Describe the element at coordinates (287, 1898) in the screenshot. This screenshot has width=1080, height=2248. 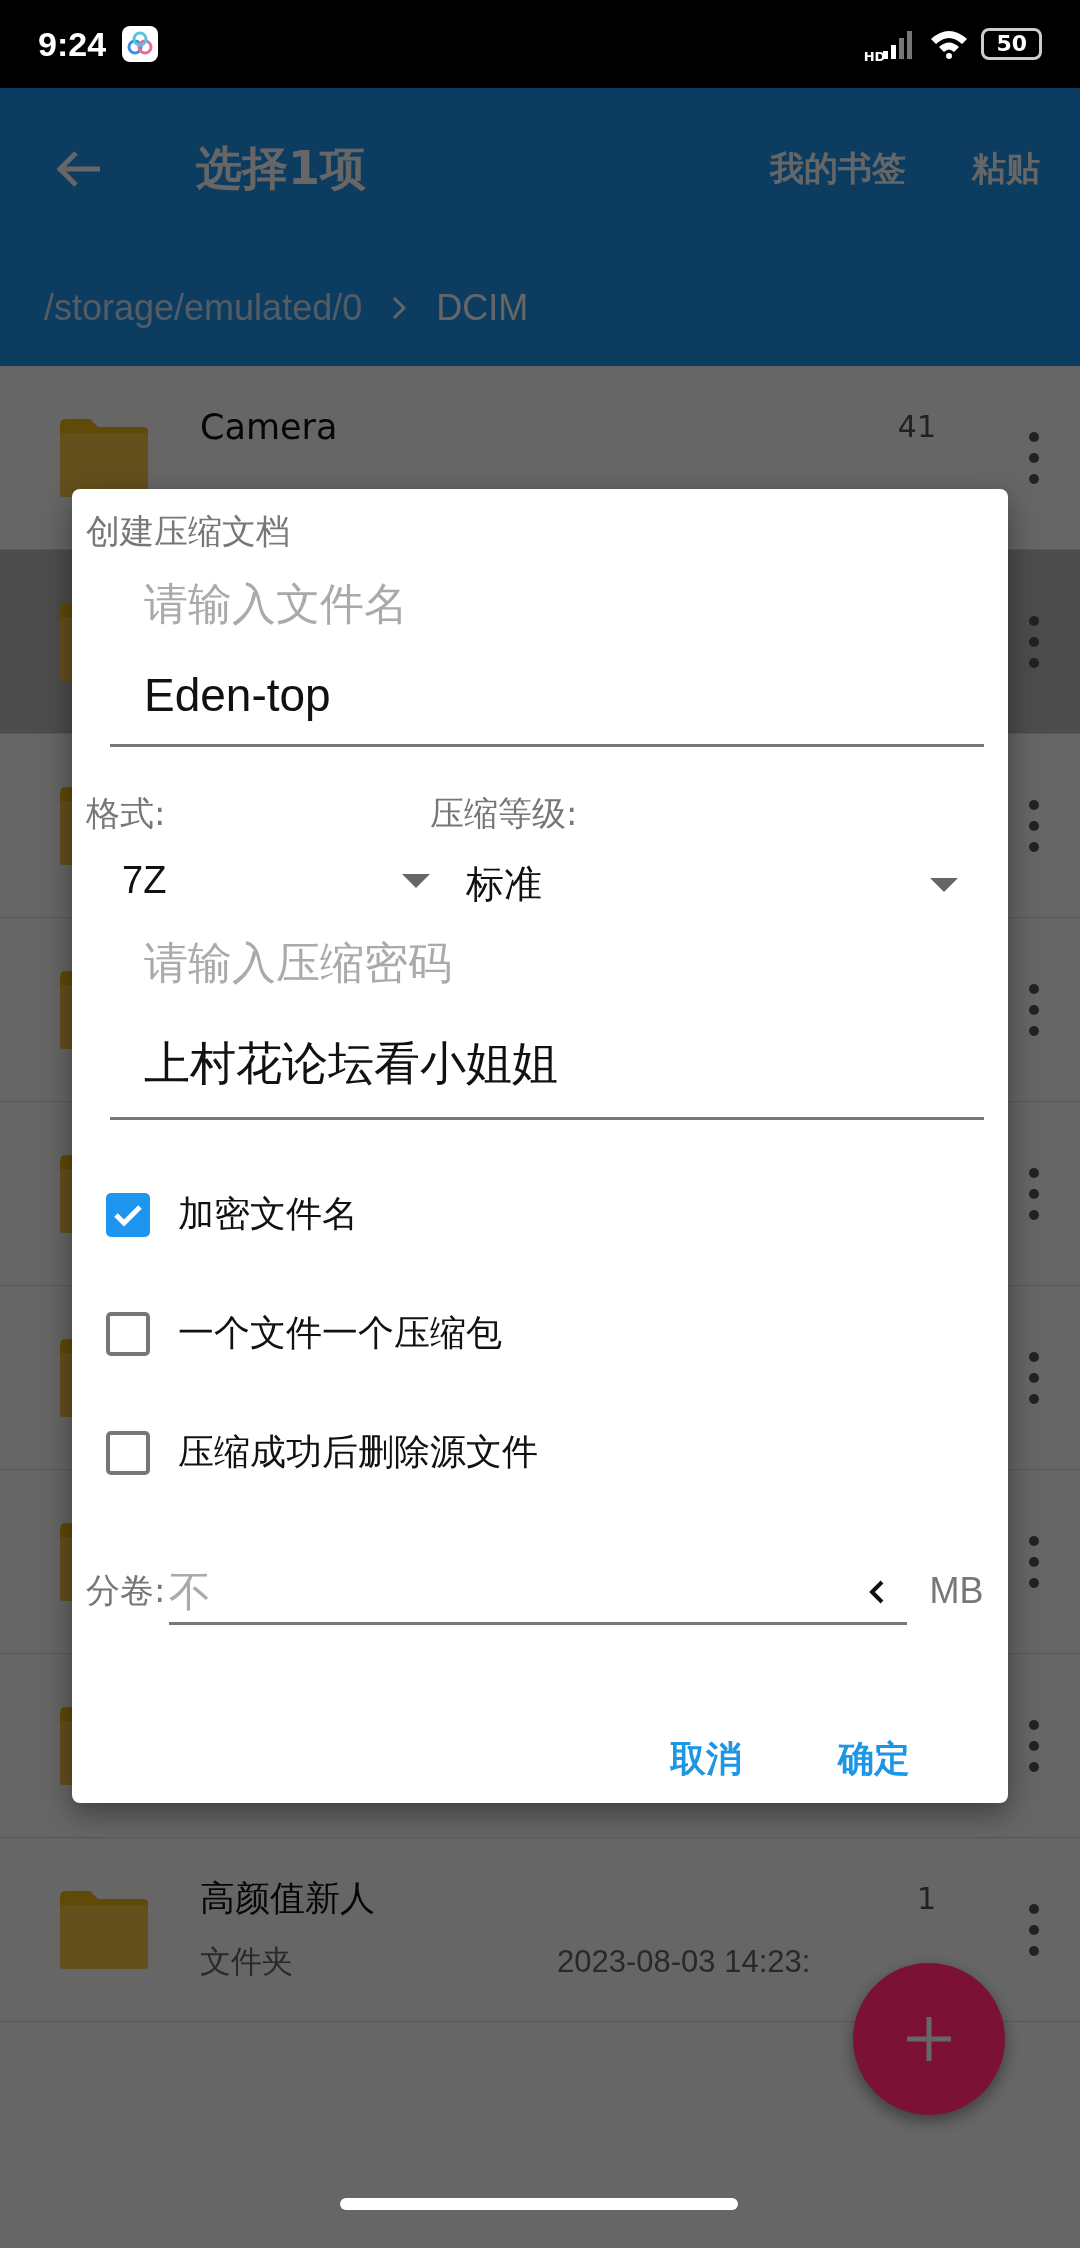
I see `folder-name: 高颜值新人` at that location.